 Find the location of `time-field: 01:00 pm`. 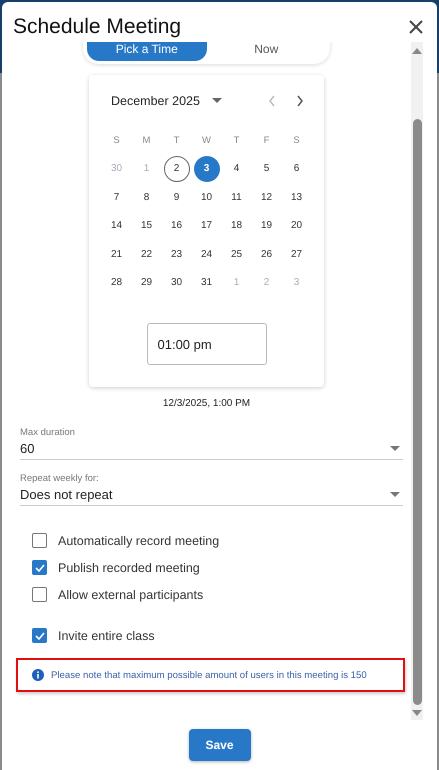

time-field: 01:00 pm is located at coordinates (206, 344).